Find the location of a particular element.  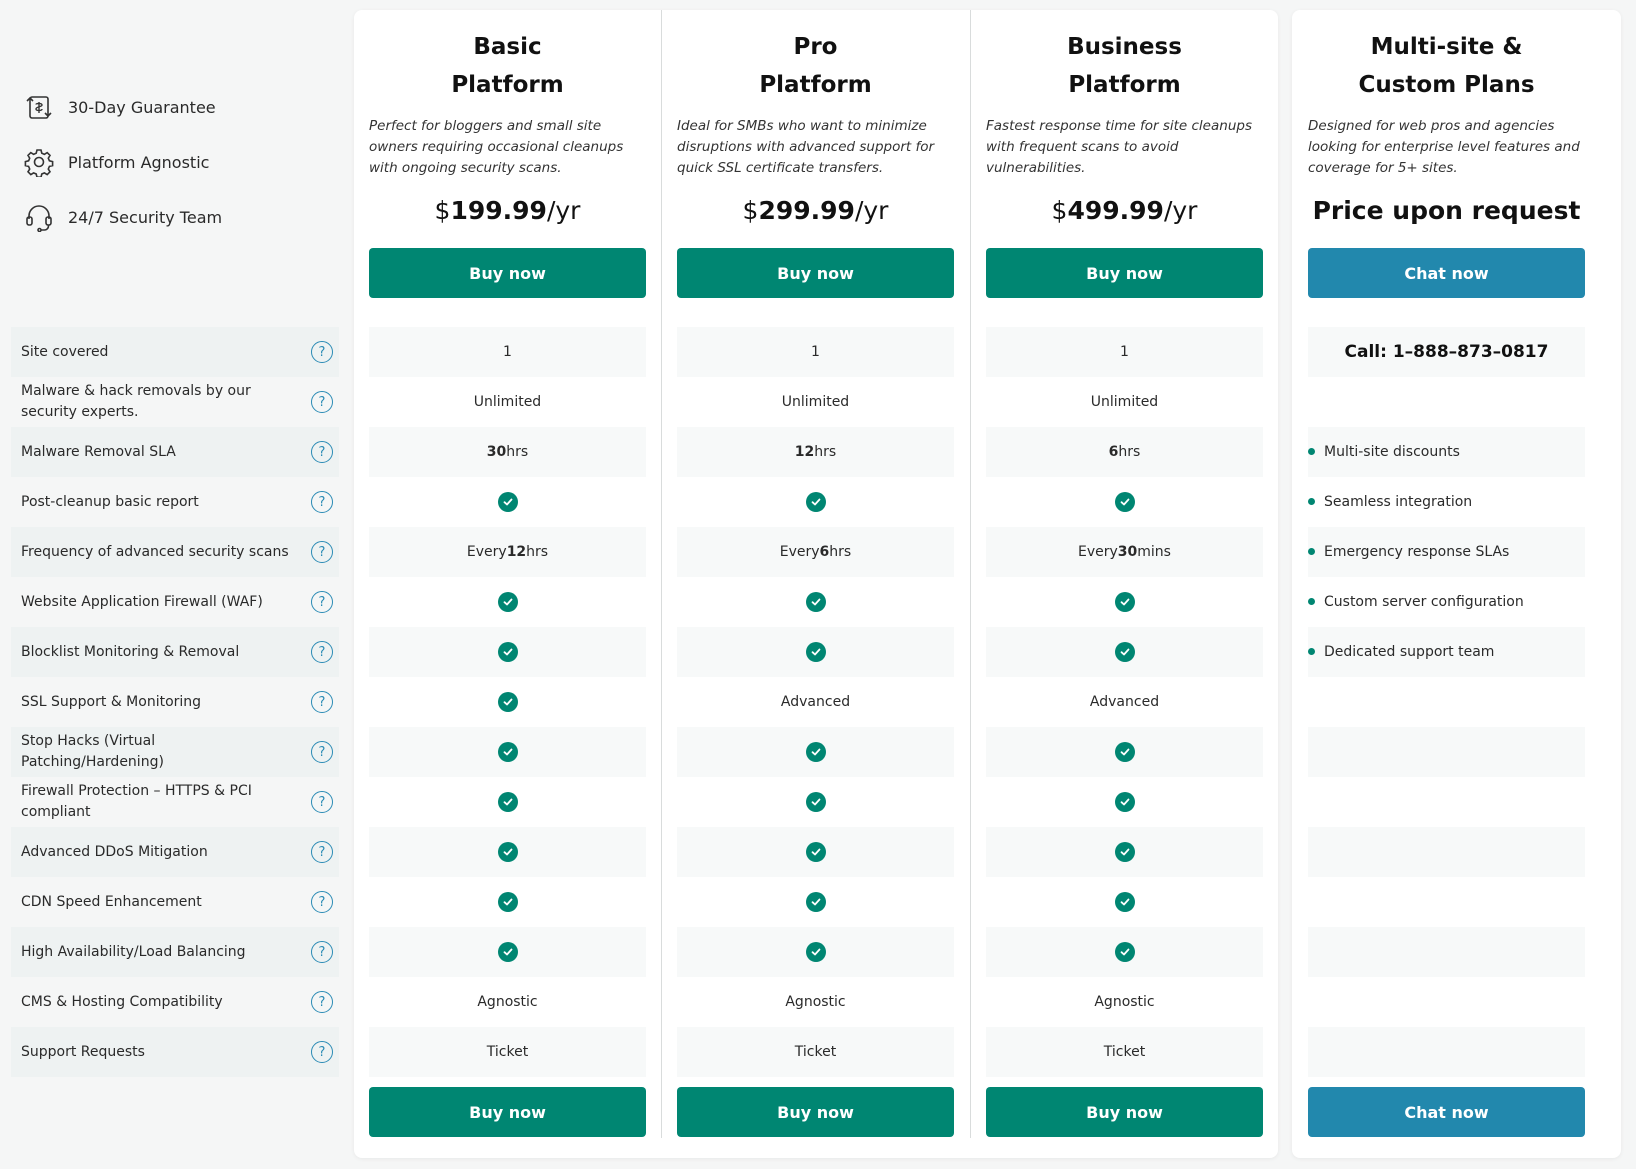

row-label: Advanced DDoS Mitigation? is located at coordinates (175, 852).